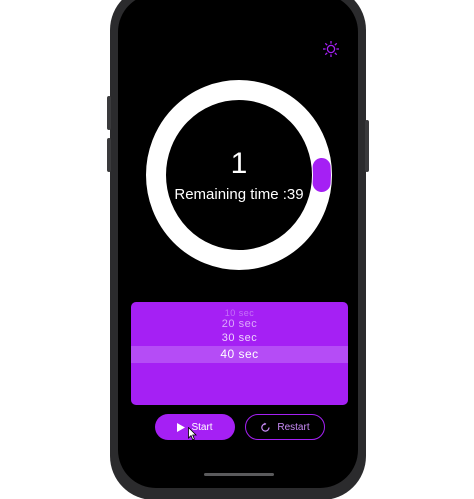 The width and height of the screenshot is (474, 499). Describe the element at coordinates (367, 146) in the screenshot. I see `phone-power-button` at that location.